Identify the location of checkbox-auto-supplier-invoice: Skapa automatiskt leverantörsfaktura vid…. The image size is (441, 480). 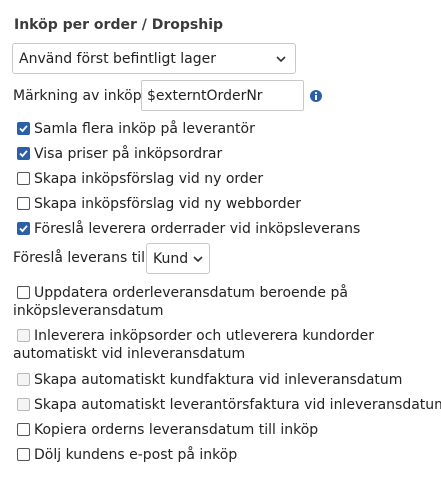
(229, 405).